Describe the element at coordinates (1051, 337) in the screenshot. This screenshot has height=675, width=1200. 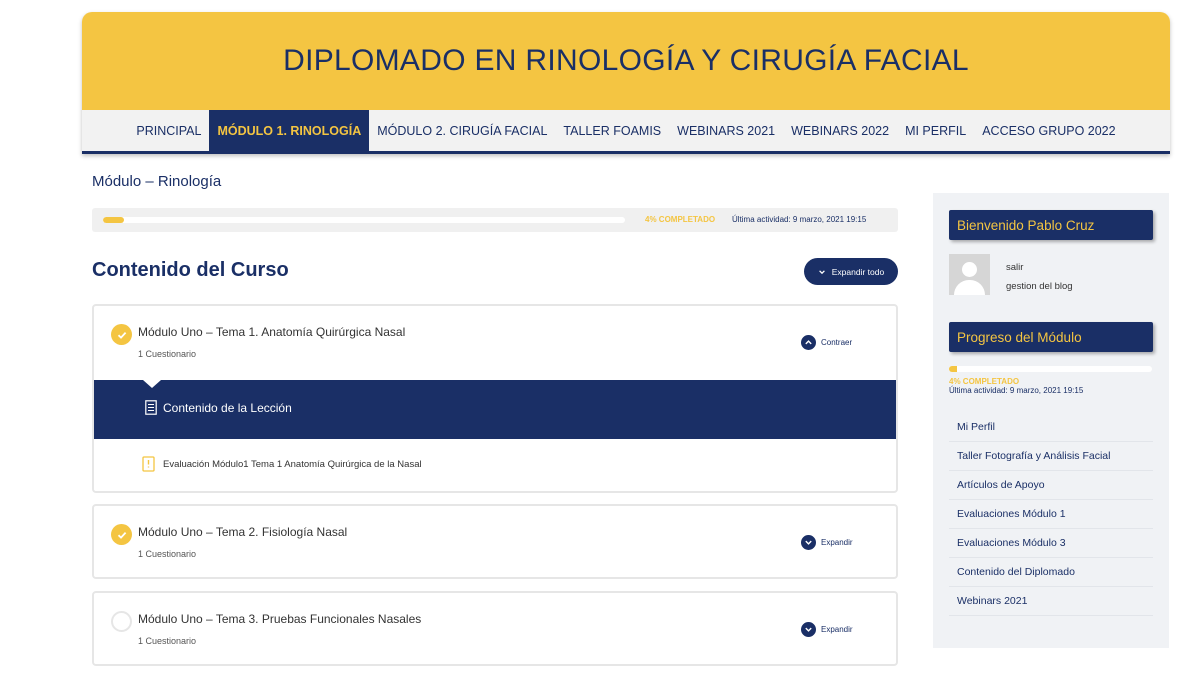
I see `module-progress-widget-title: Progreso del Módulo` at that location.